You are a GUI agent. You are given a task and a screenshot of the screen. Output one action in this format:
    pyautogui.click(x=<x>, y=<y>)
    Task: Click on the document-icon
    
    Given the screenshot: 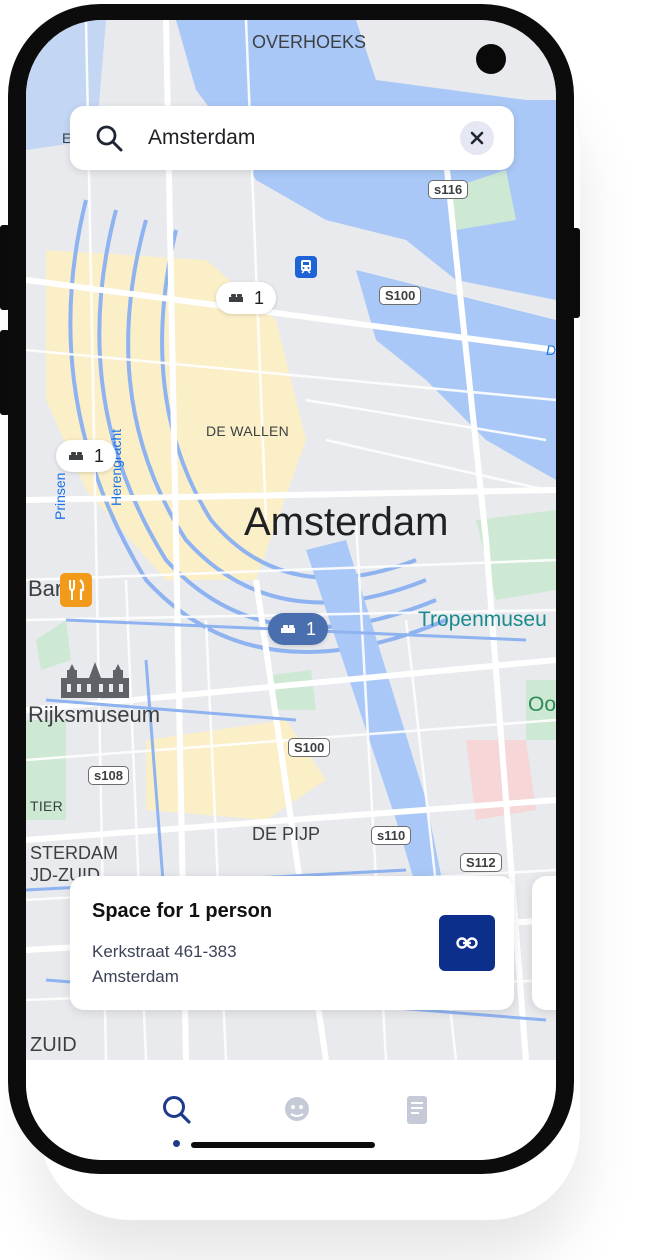 What is the action you would take?
    pyautogui.click(x=417, y=1110)
    